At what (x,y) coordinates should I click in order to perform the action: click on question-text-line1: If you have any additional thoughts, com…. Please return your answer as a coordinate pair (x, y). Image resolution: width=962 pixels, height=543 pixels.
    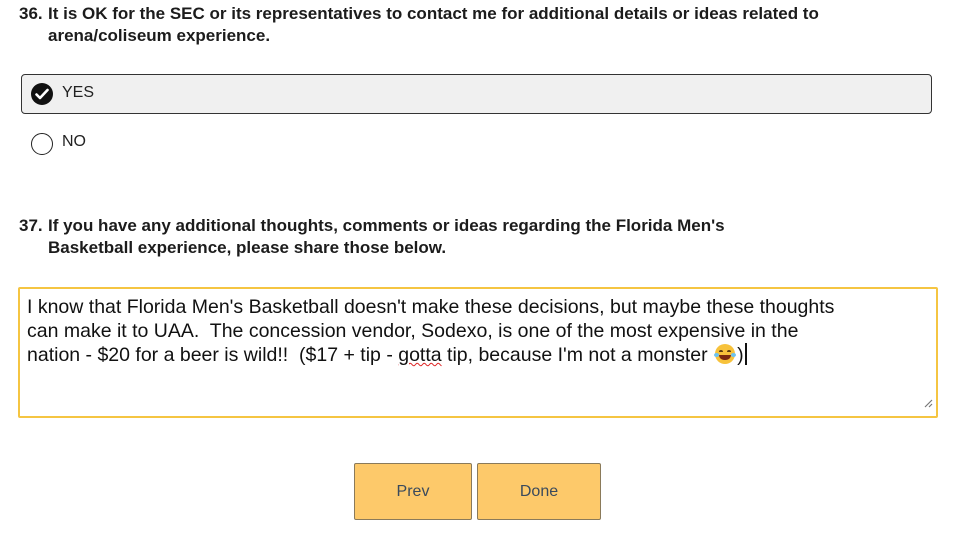
    Looking at the image, I should click on (386, 225).